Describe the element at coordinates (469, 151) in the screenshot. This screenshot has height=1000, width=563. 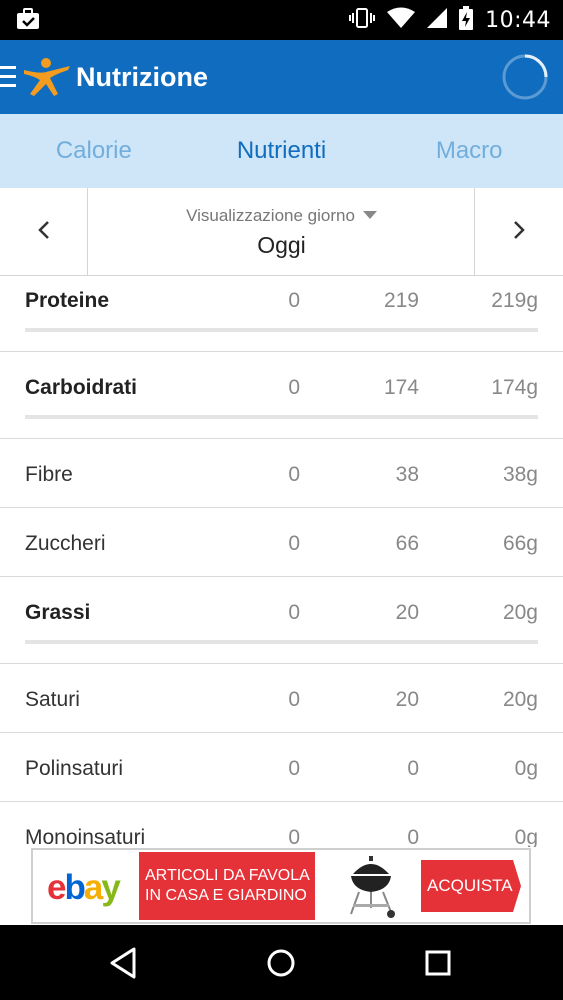
I see `tab-macro: Macro` at that location.